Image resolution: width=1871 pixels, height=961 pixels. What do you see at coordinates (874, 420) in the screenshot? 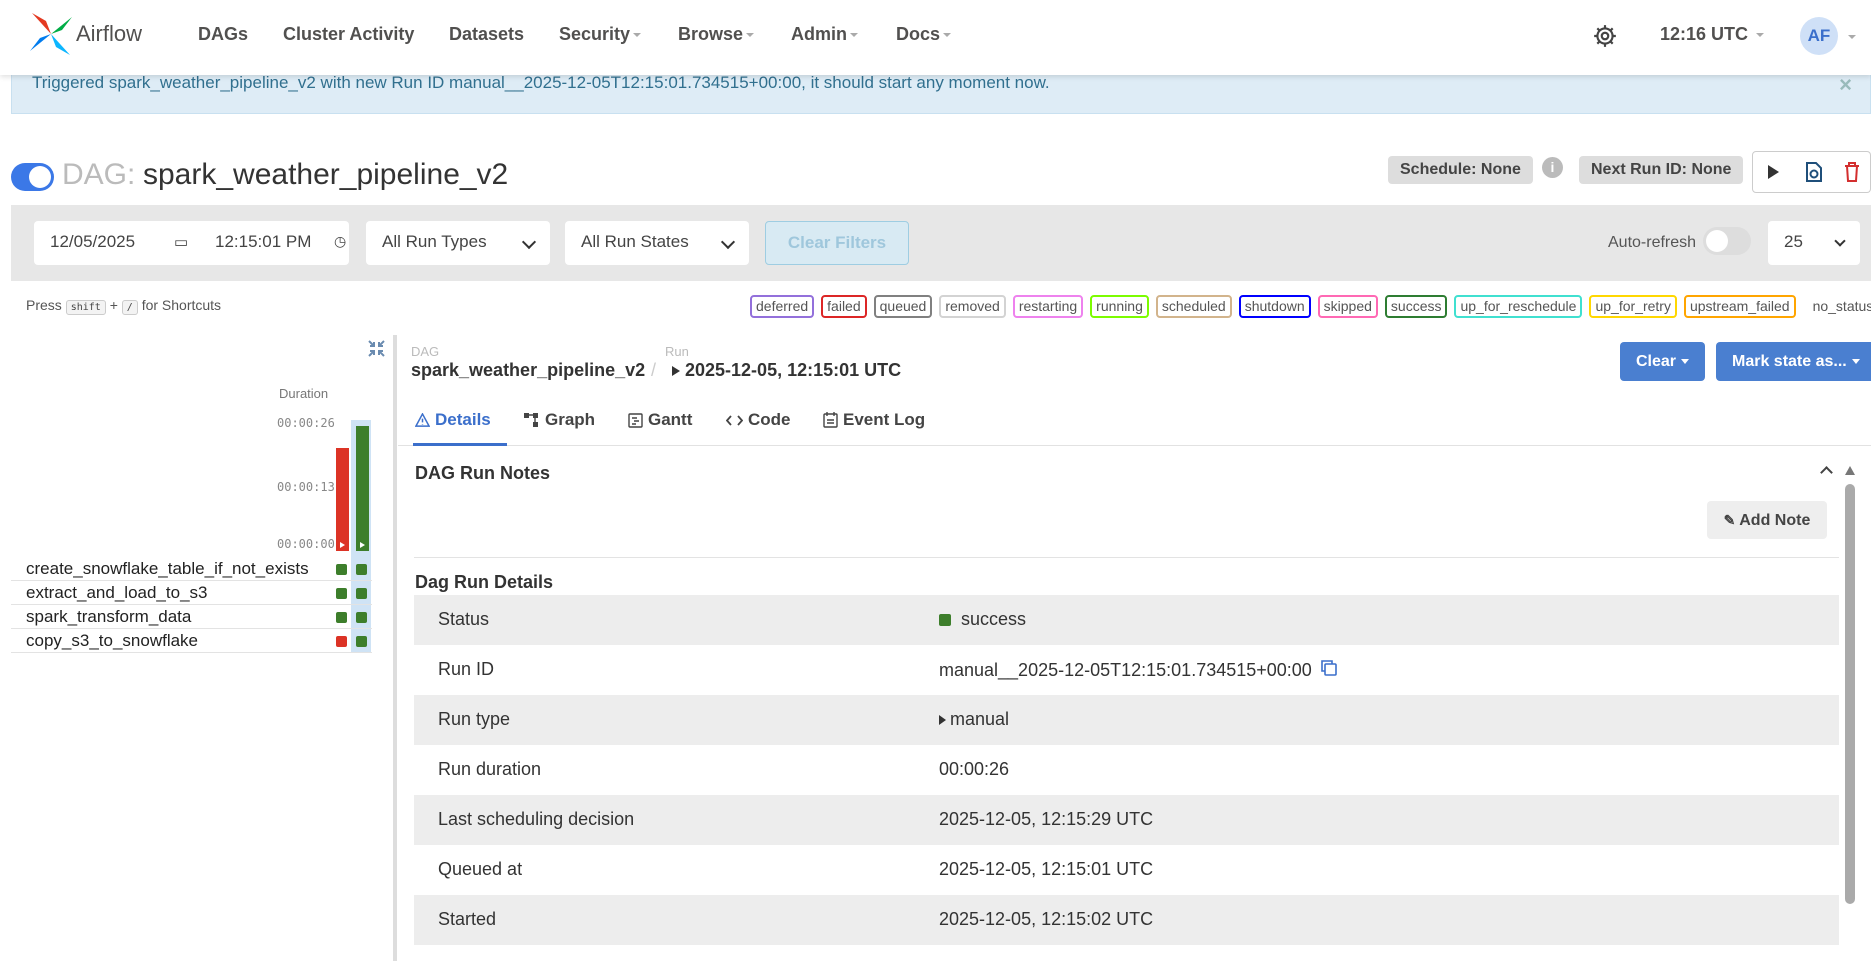
I see `tab-event-log: Event Log` at bounding box center [874, 420].